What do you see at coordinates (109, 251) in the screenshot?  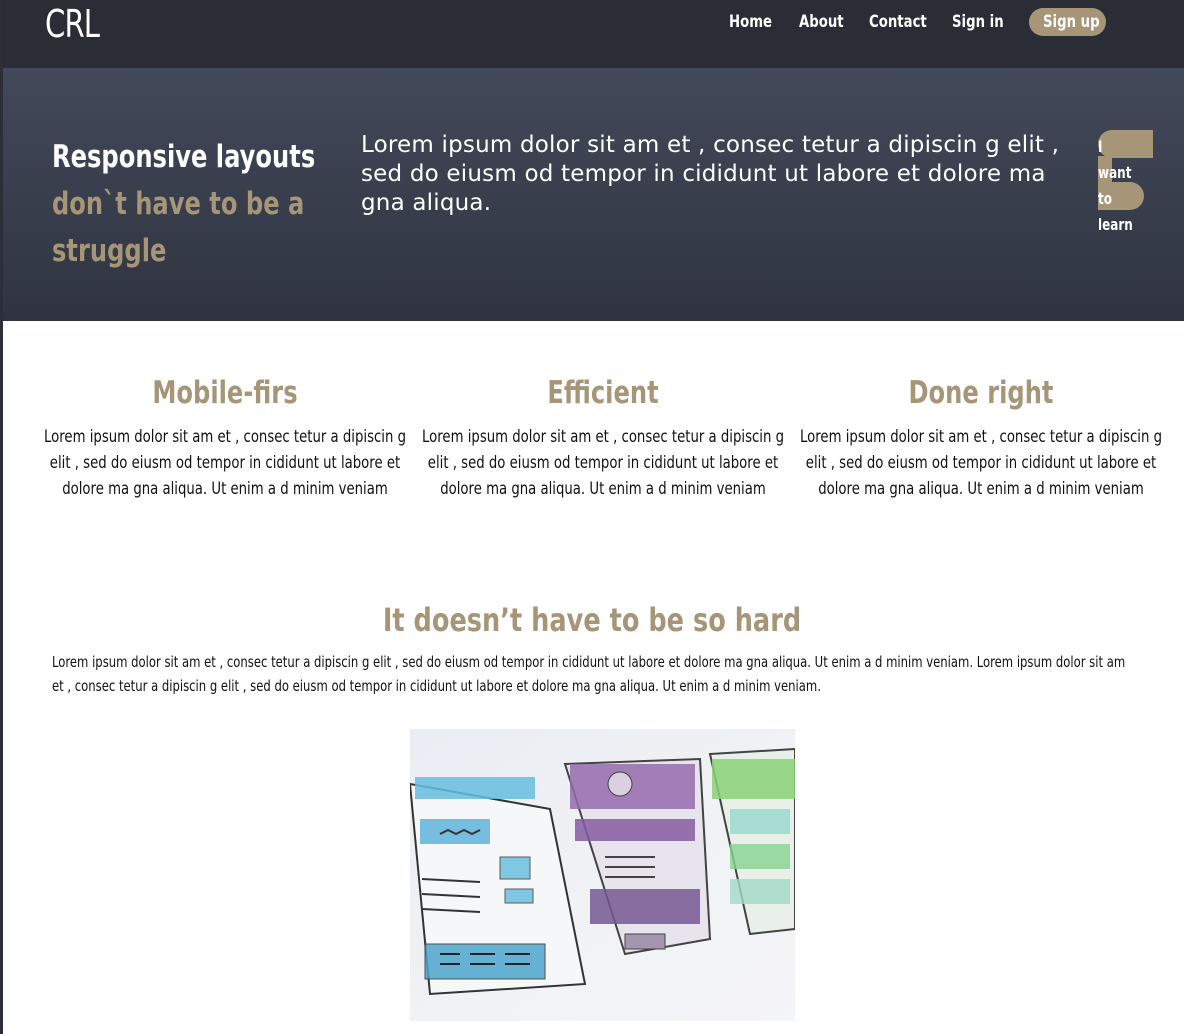 I see `hero-title-line3: struggle` at bounding box center [109, 251].